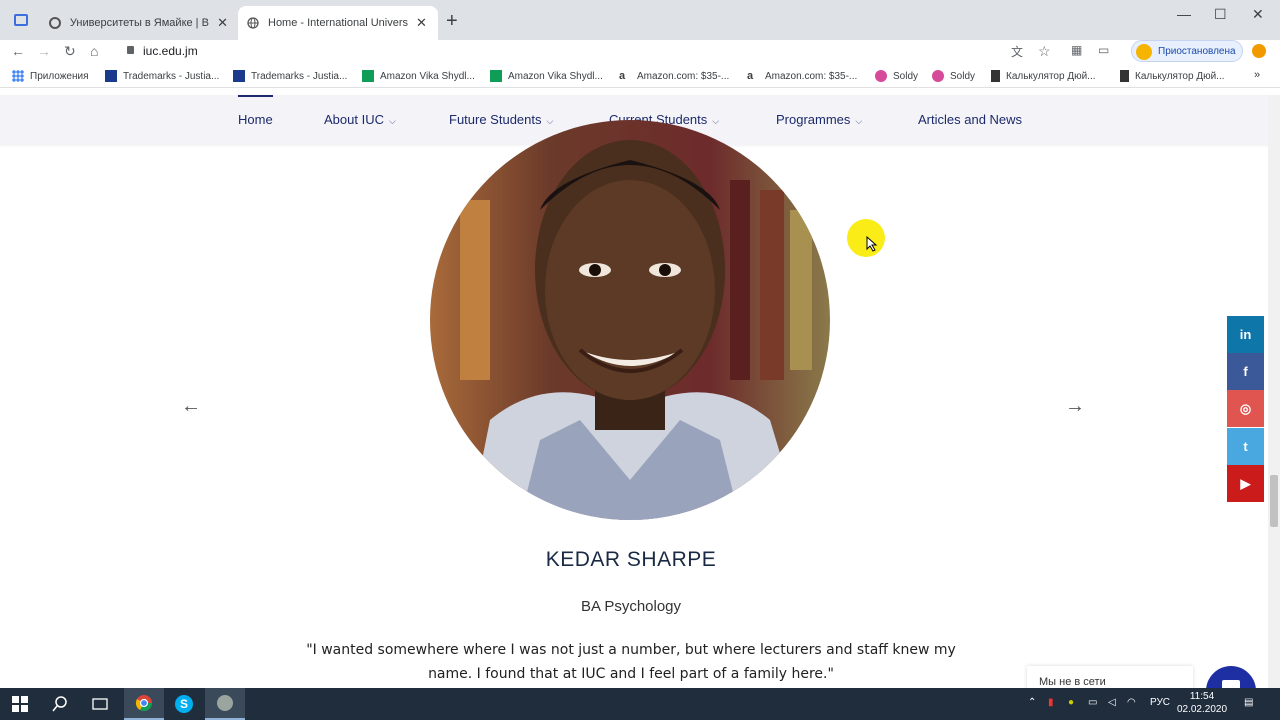 This screenshot has height=720, width=1280. What do you see at coordinates (1197, 51) in the screenshot?
I see `profile-status: Приостановлена` at bounding box center [1197, 51].